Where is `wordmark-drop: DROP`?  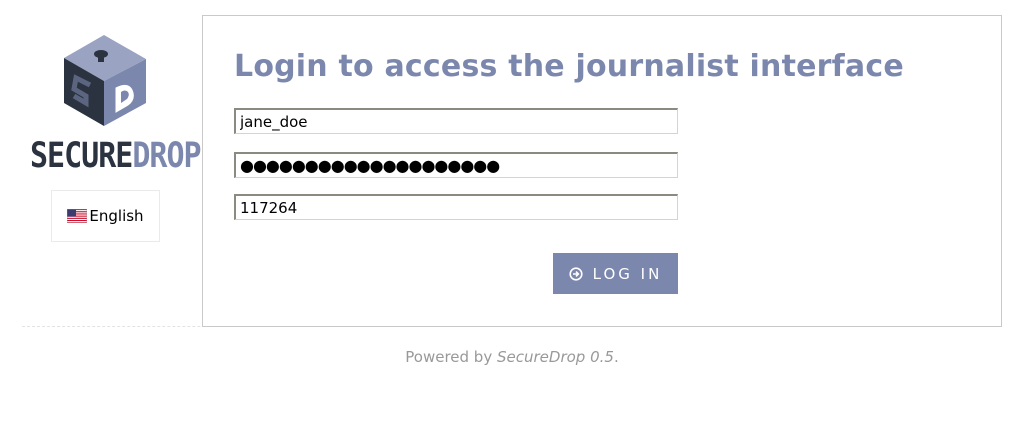 wordmark-drop: DROP is located at coordinates (166, 156).